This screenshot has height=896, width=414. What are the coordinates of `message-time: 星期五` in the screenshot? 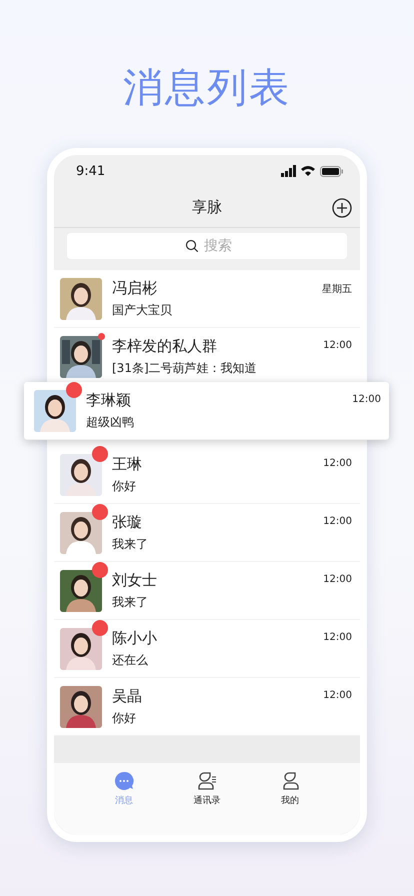 It's located at (337, 289).